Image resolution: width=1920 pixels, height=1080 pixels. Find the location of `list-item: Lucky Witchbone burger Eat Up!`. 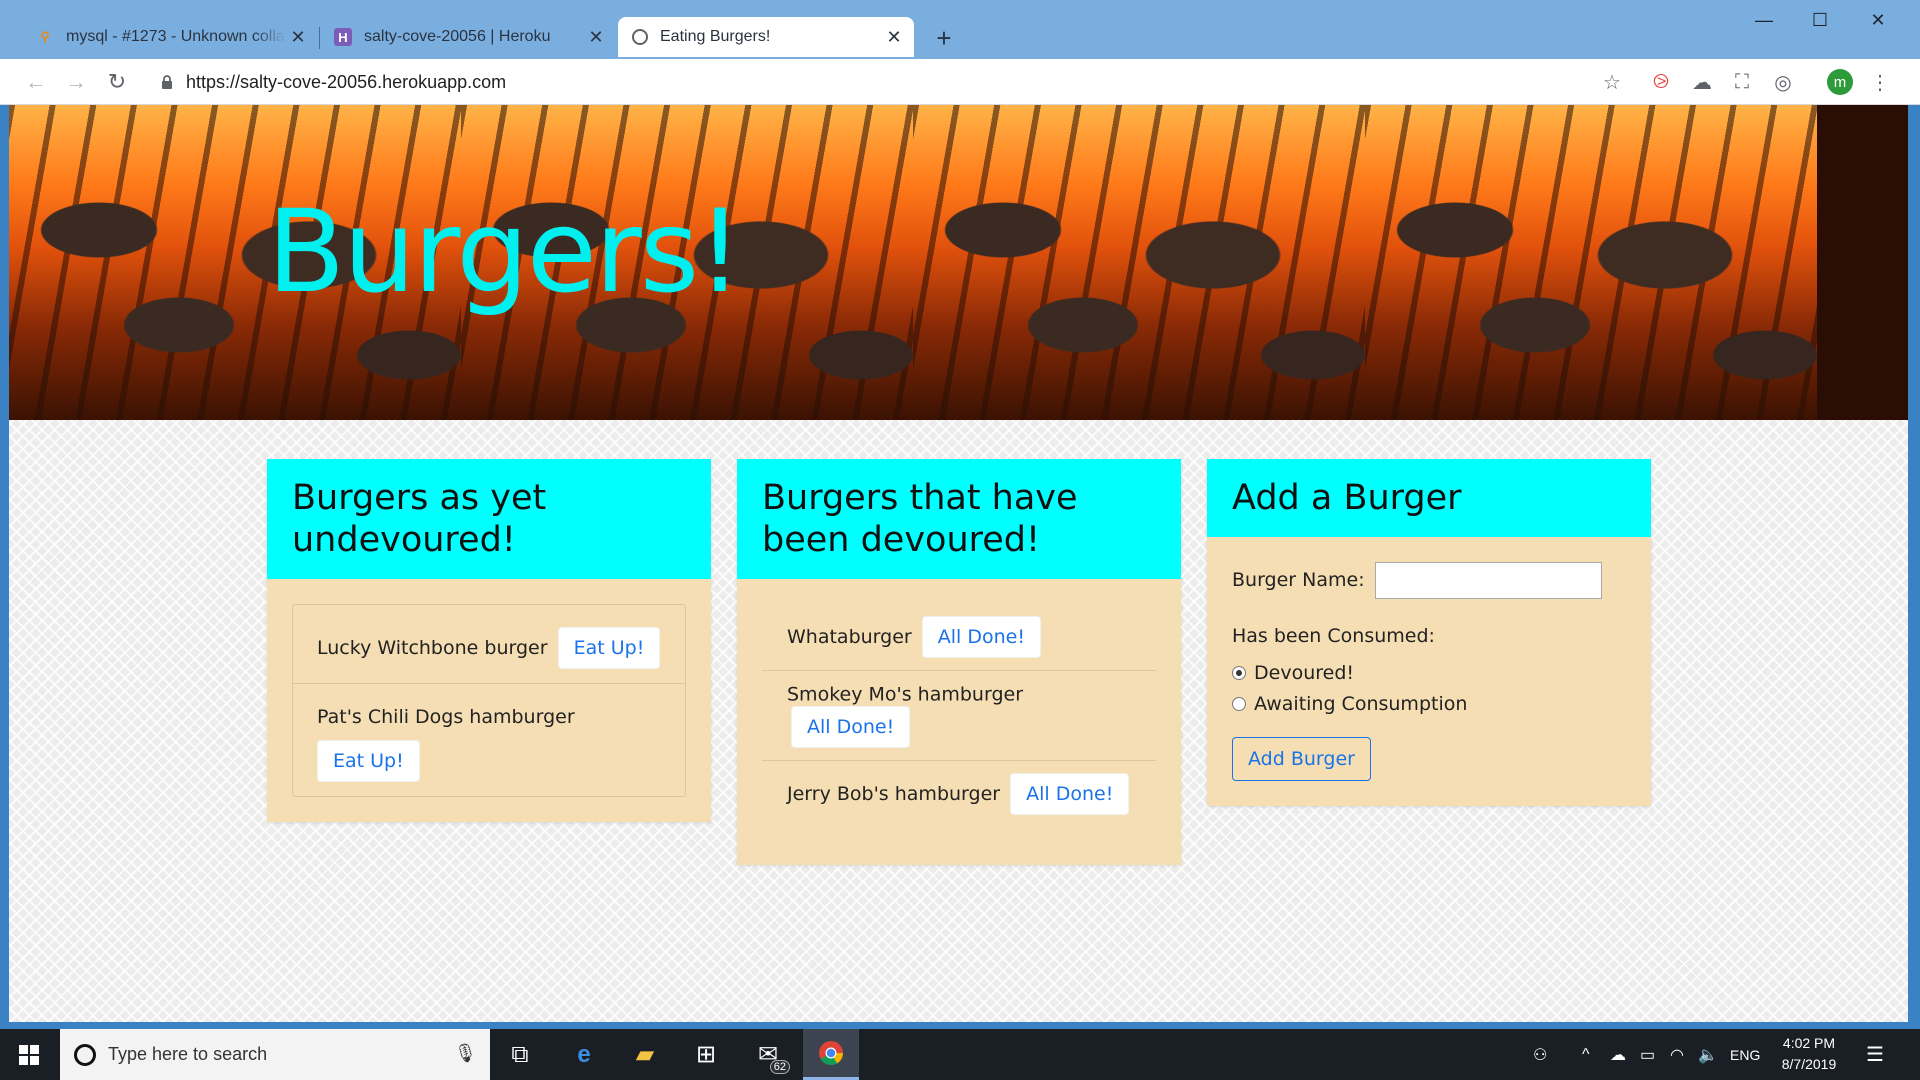

list-item: Lucky Witchbone burger Eat Up! is located at coordinates (489, 644).